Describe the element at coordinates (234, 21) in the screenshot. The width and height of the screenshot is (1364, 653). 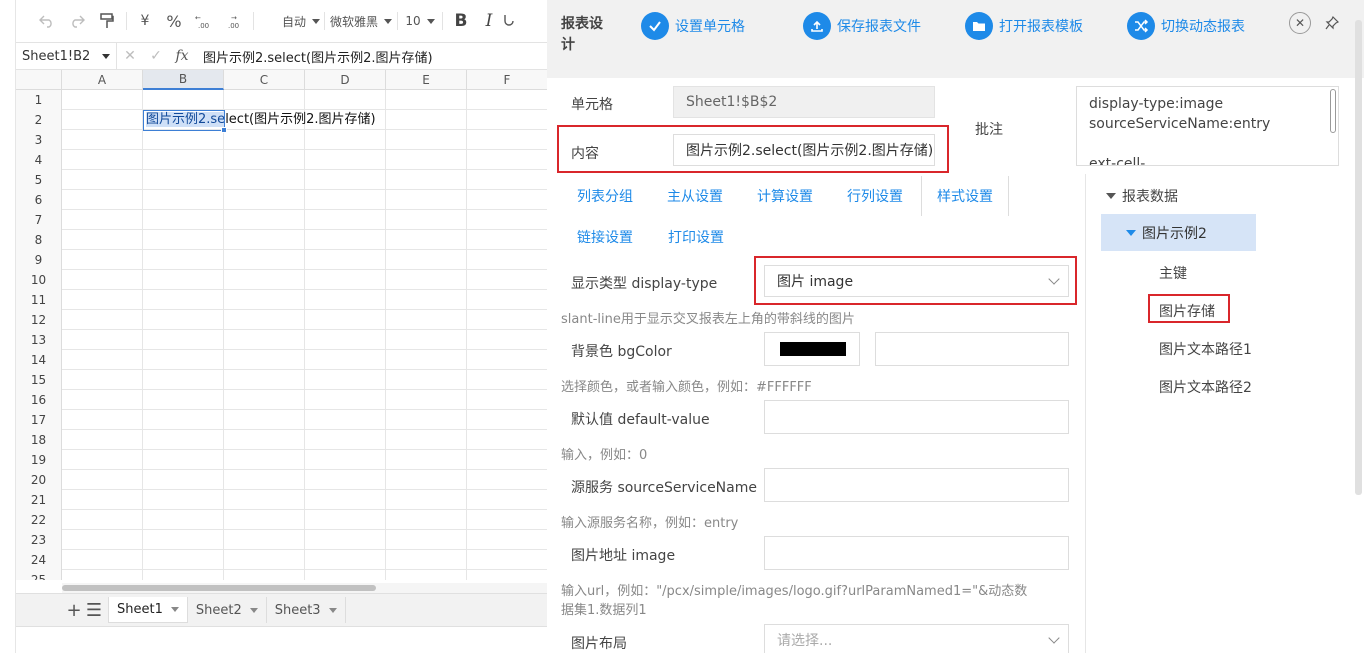
I see `decimal-decrease-icon: → .00` at that location.